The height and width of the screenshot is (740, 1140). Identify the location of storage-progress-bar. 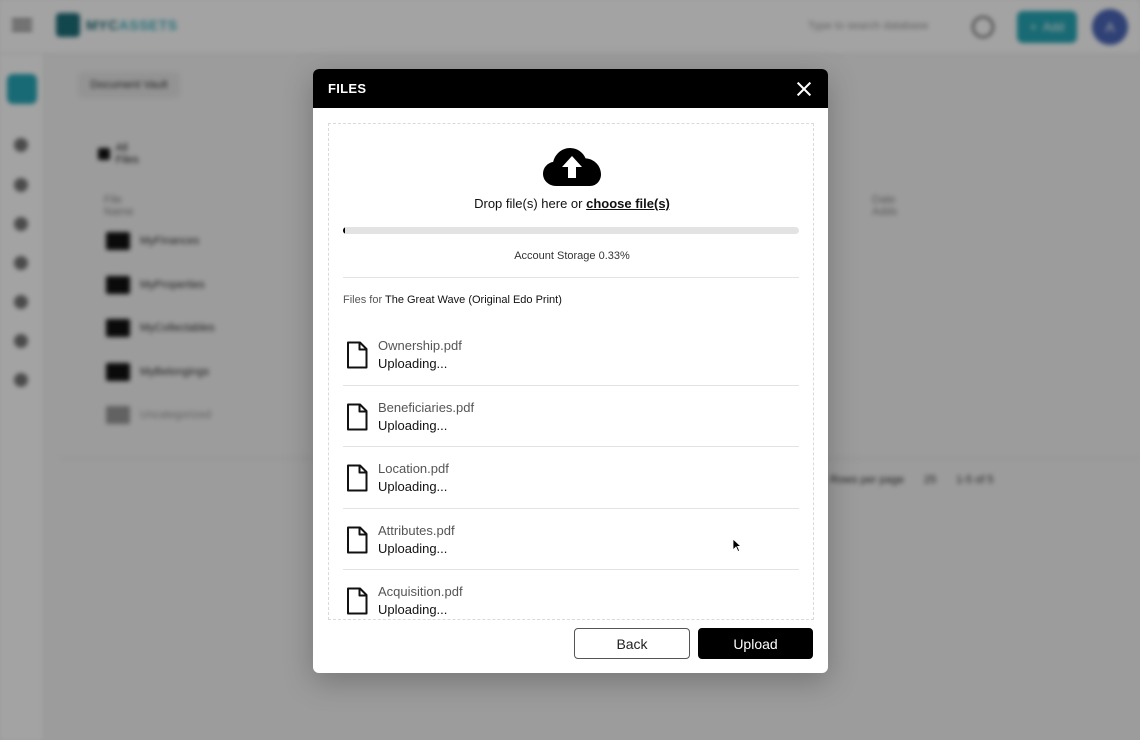
(571, 230).